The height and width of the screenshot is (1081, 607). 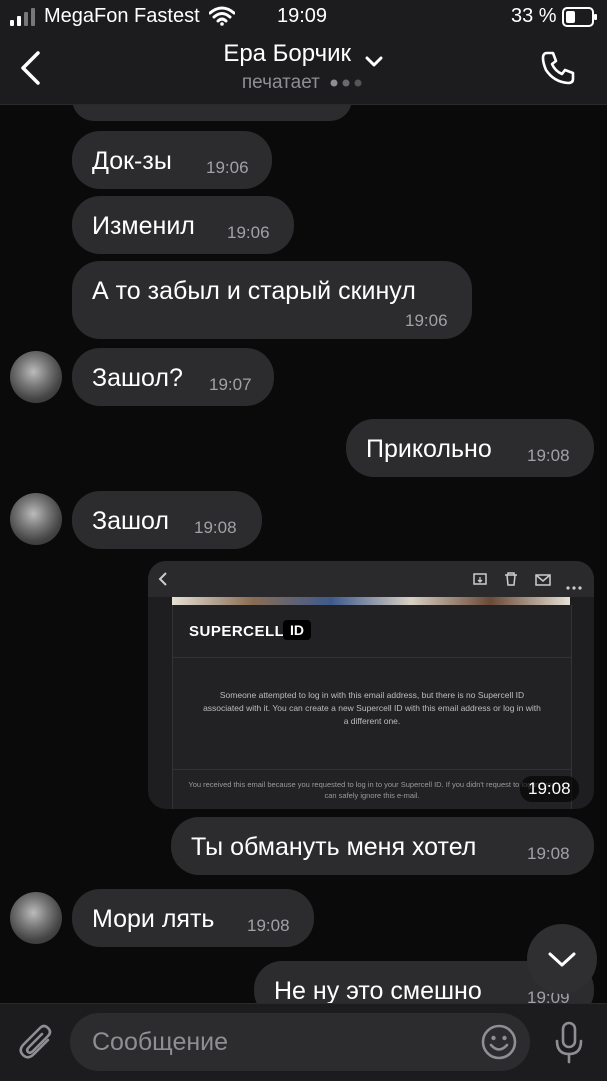 What do you see at coordinates (347, 79) in the screenshot?
I see `typing-dots-icon` at bounding box center [347, 79].